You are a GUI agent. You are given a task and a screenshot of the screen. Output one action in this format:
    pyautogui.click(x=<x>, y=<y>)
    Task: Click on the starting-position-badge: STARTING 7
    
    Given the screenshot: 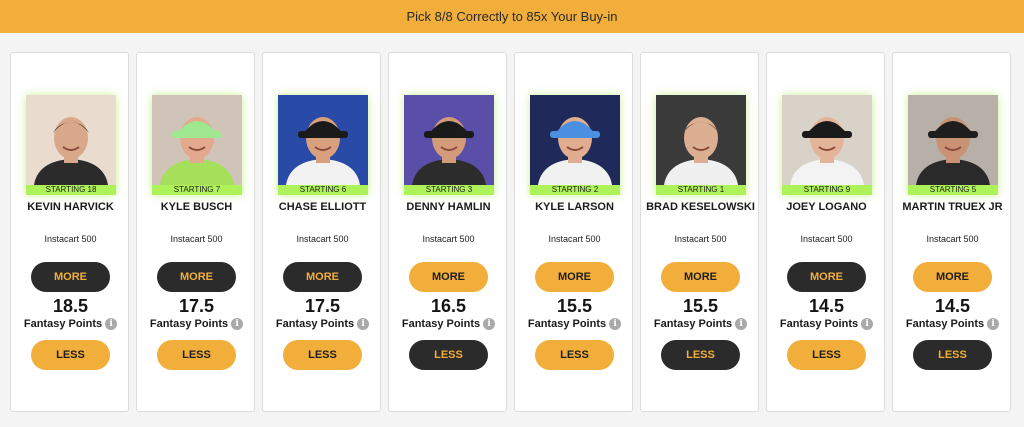 What is the action you would take?
    pyautogui.click(x=197, y=190)
    